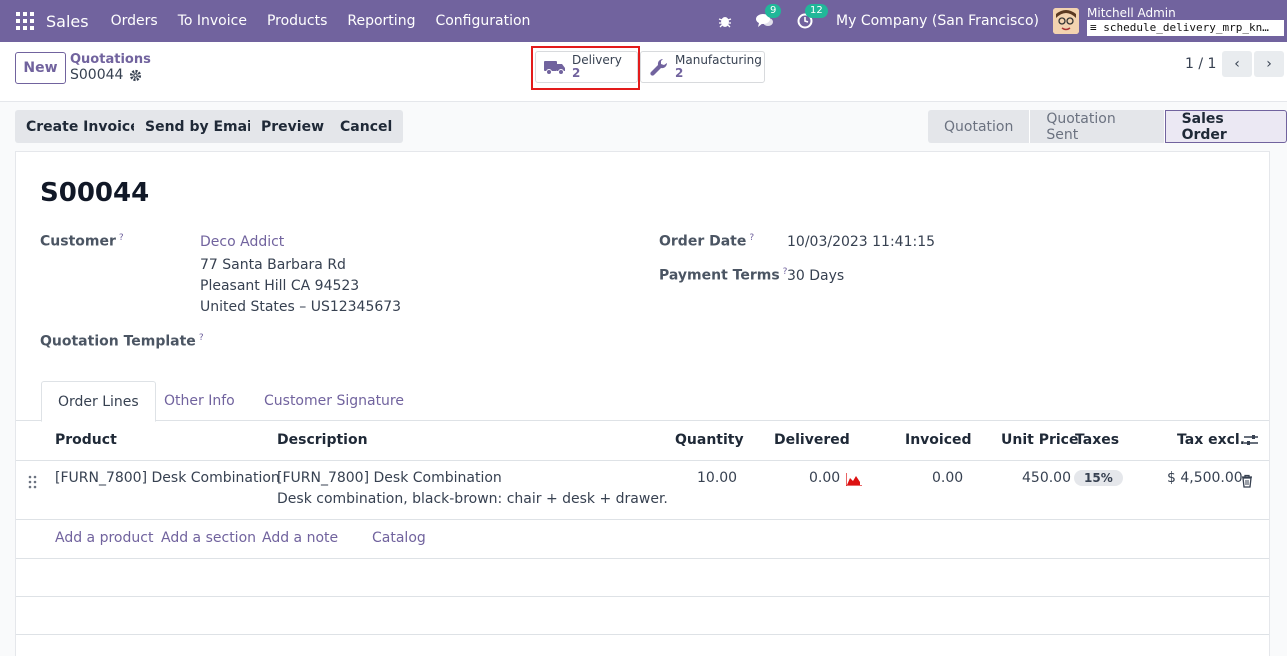  I want to click on breadcrumb-current-label: S00044, so click(97, 75).